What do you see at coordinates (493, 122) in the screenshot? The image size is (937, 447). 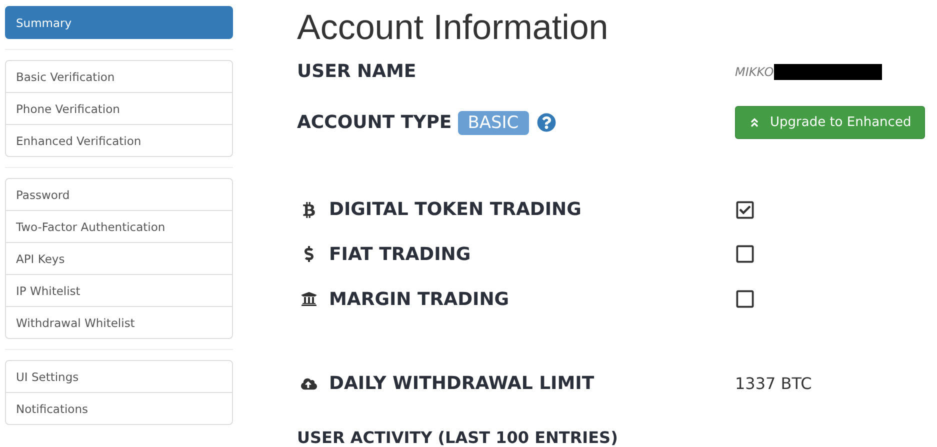 I see `account-type-badge: BASIC` at bounding box center [493, 122].